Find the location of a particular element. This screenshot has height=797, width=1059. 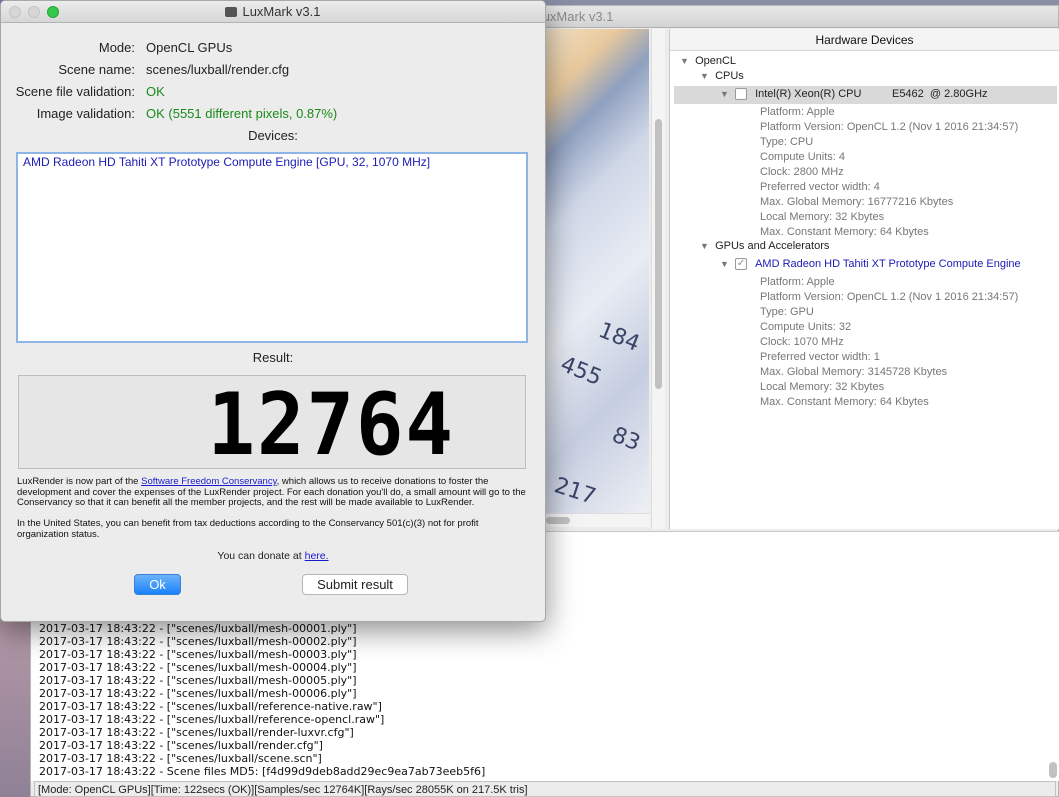

scene-value: scenes/luxball/render.cfg is located at coordinates (218, 69).